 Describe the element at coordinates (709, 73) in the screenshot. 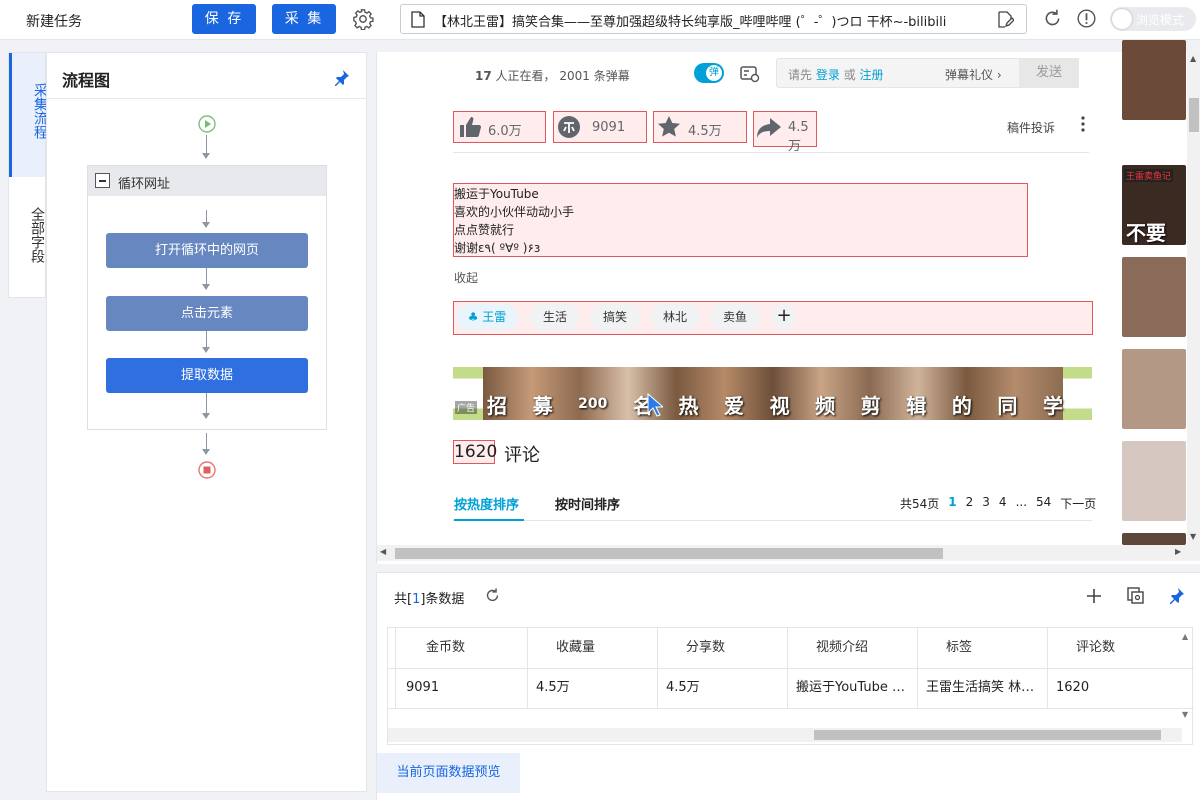

I see `danmaku-toggle: 弹` at that location.